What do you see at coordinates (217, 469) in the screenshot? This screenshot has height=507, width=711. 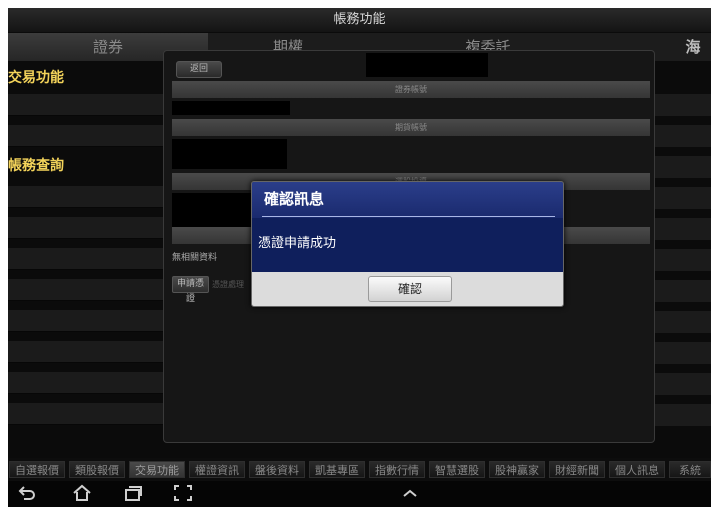 I see `bottom-tab: 權證資訊` at bounding box center [217, 469].